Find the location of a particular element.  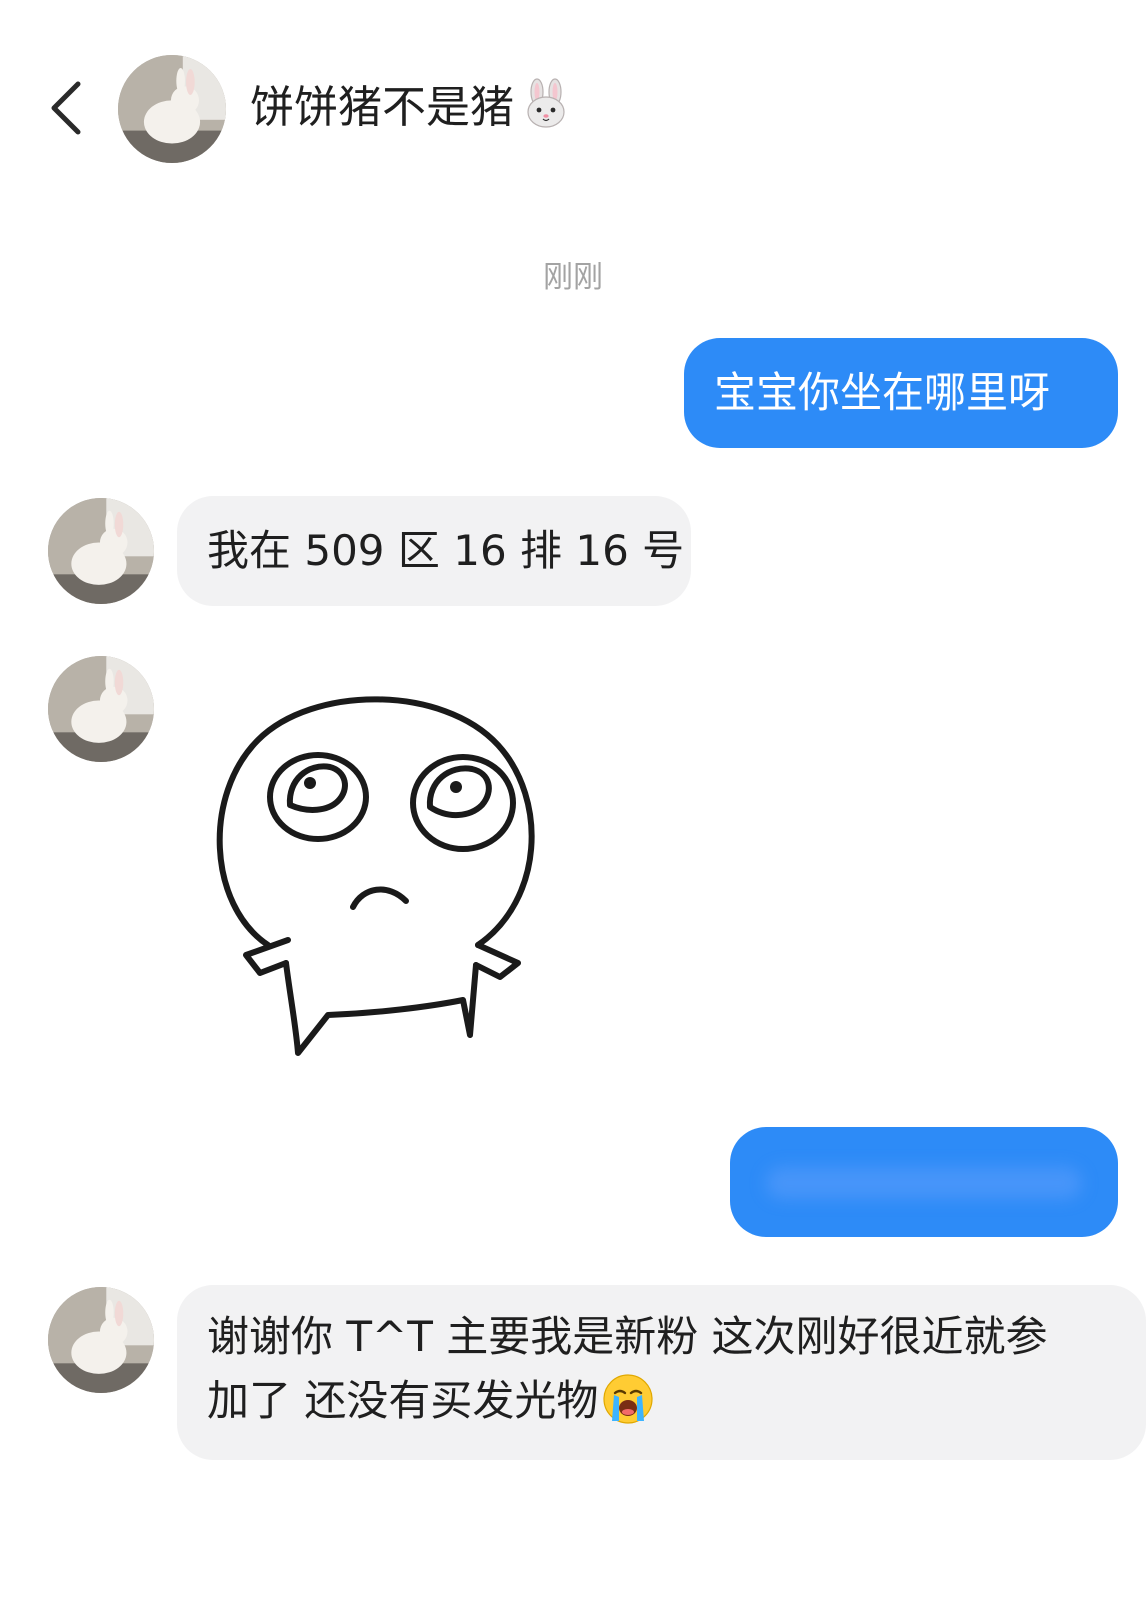

incoming-message-bubble: 我在 509 区 16 排 16 号 is located at coordinates (434, 551).